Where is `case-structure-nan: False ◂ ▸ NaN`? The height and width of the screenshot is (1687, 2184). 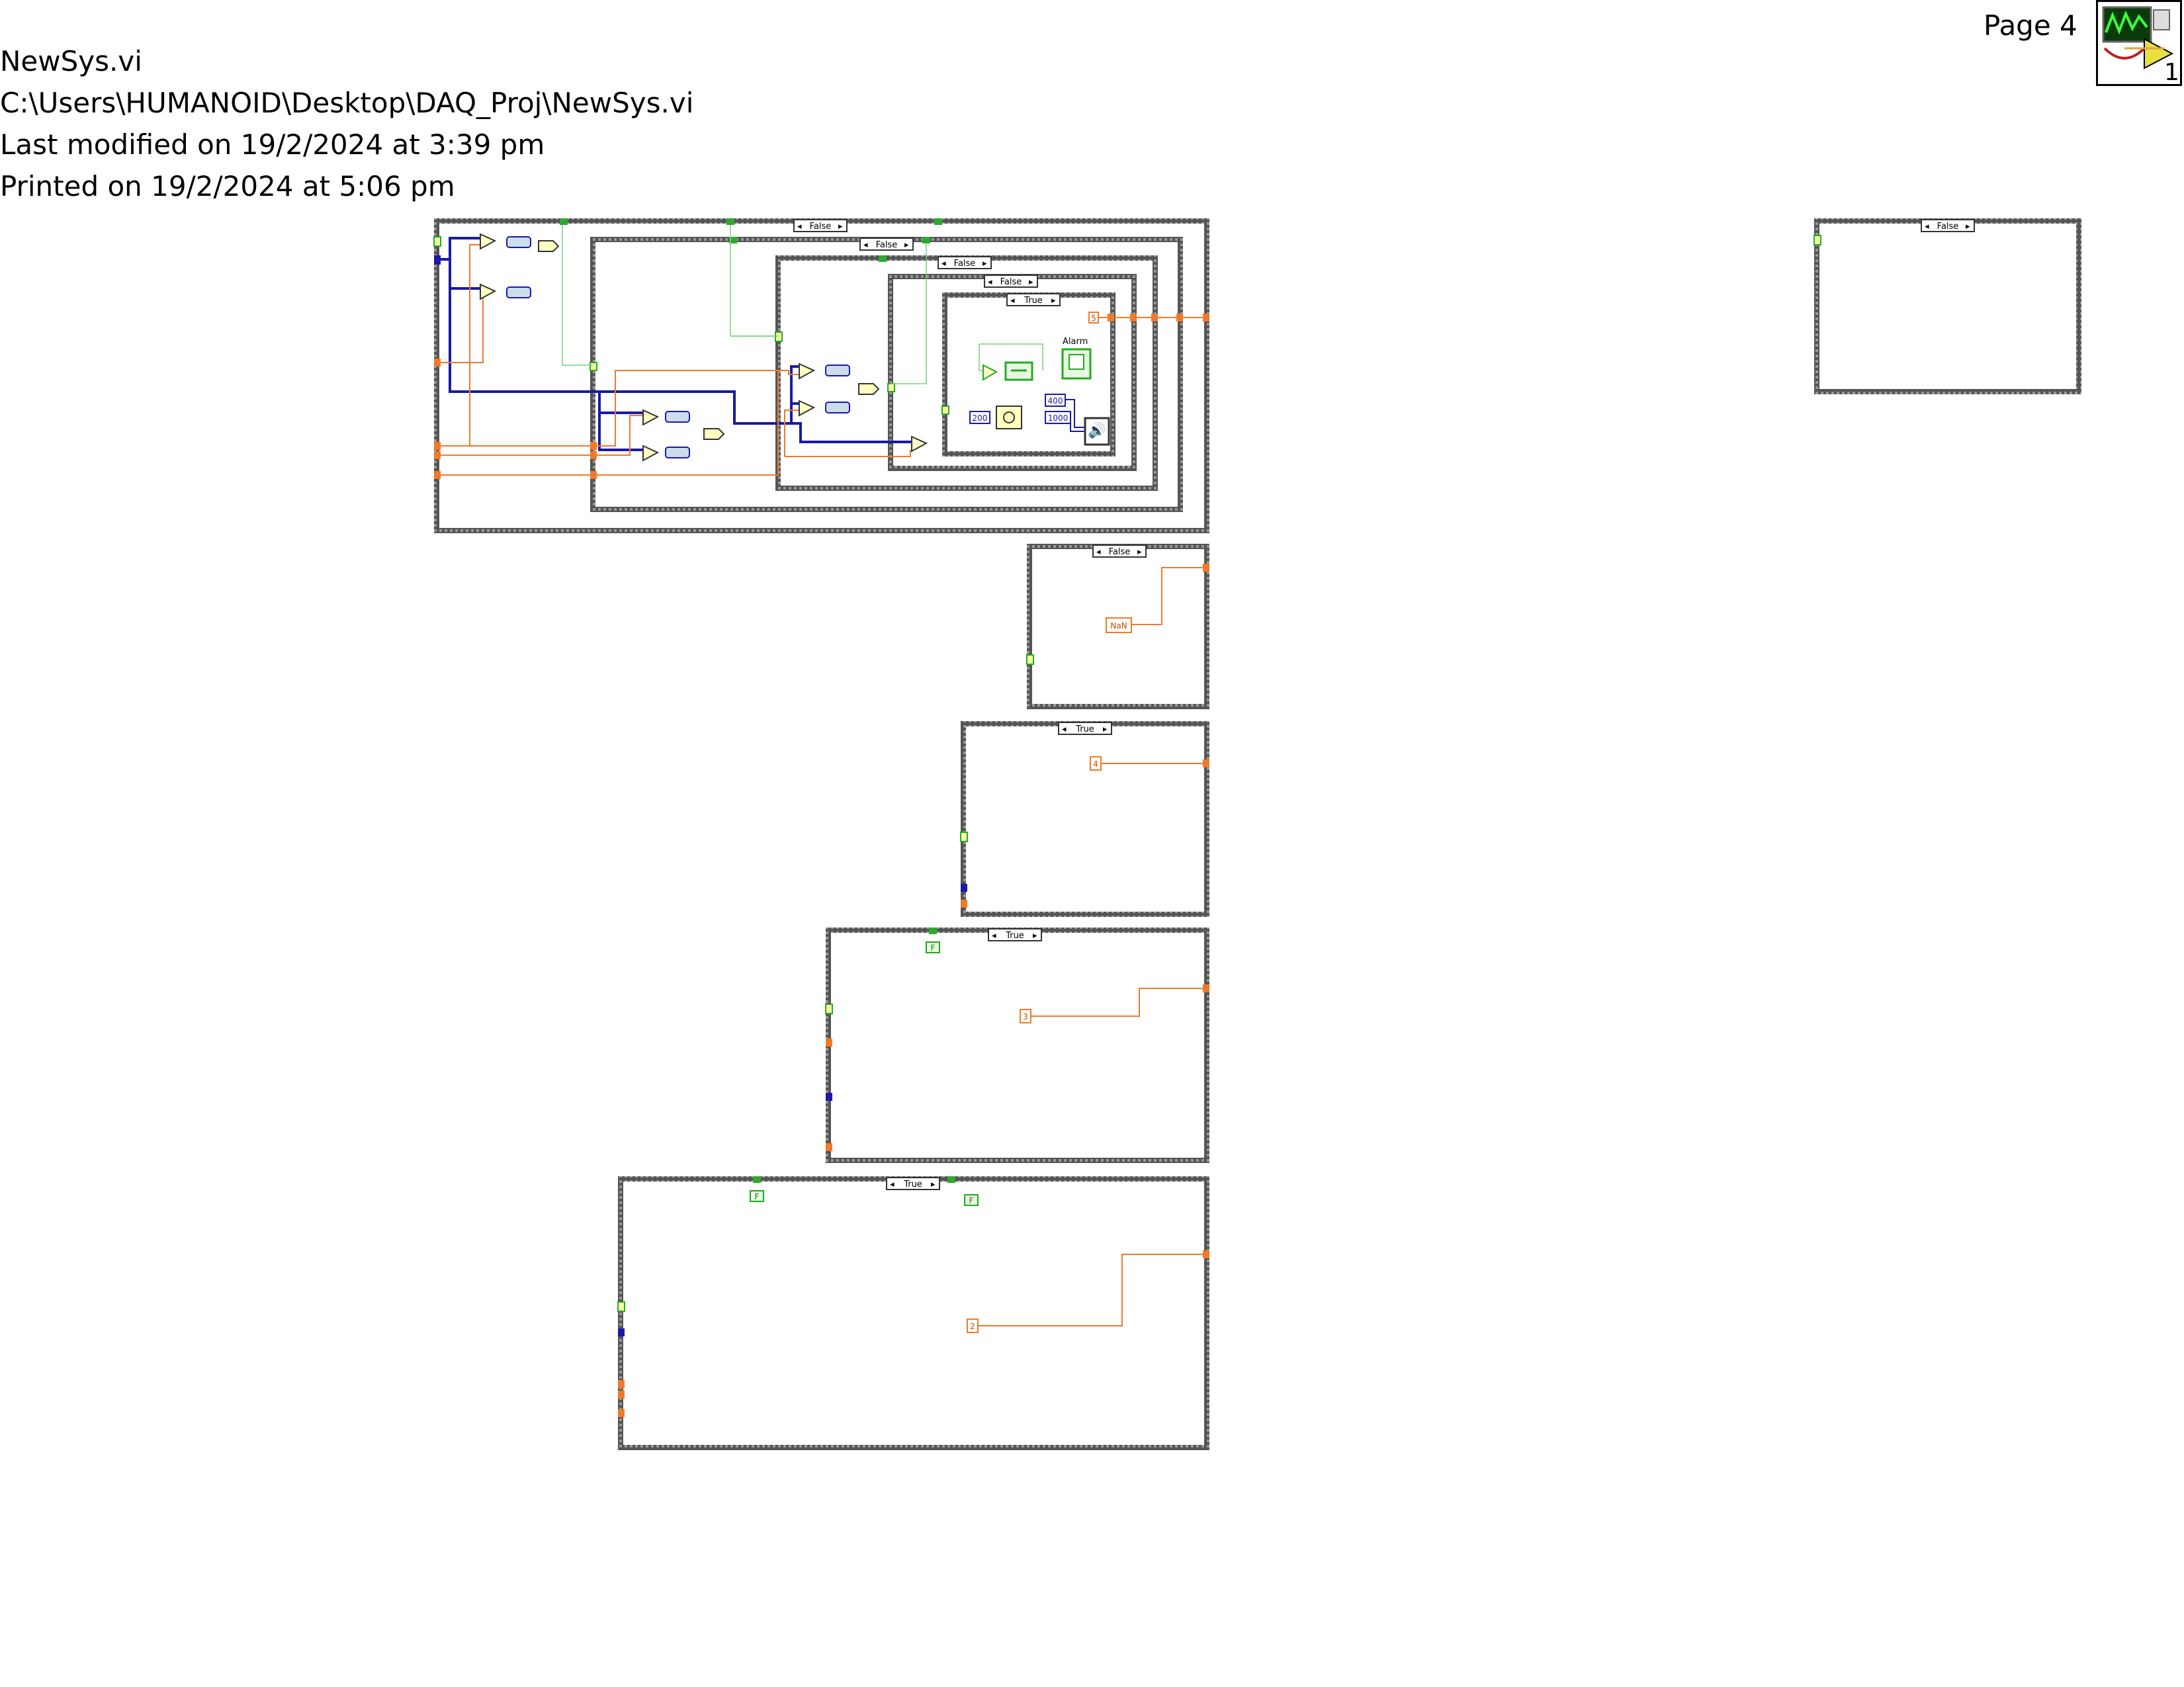 case-structure-nan: False ◂ ▸ NaN is located at coordinates (1117, 626).